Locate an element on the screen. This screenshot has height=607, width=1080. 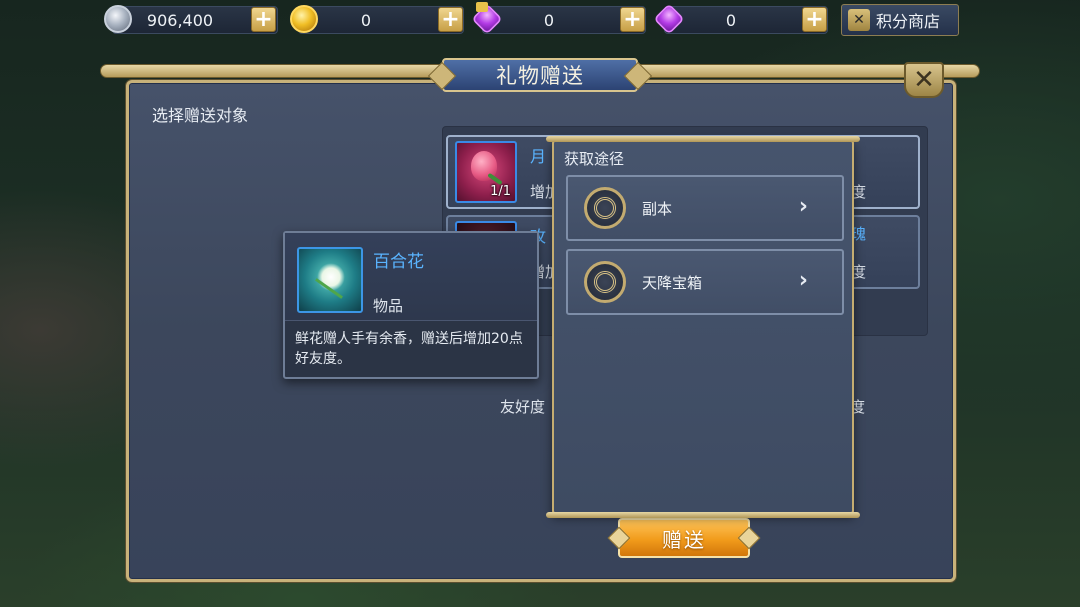
give-button: 赠送 is located at coordinates (684, 538).